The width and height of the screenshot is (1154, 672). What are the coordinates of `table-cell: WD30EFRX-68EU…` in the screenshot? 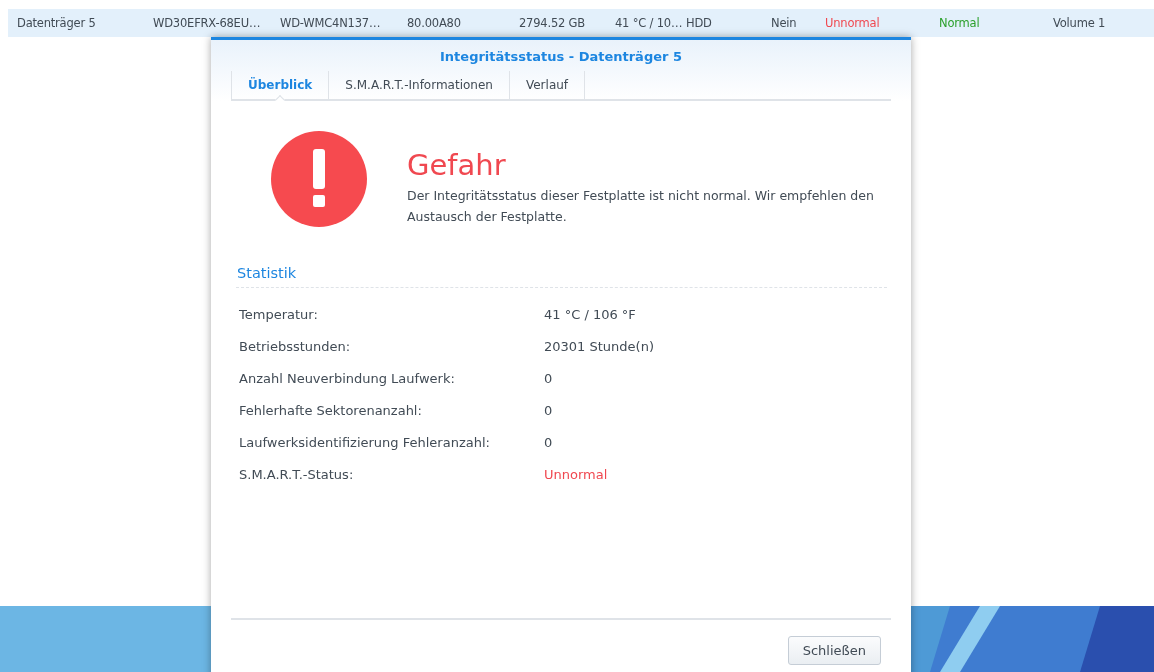 It's located at (207, 23).